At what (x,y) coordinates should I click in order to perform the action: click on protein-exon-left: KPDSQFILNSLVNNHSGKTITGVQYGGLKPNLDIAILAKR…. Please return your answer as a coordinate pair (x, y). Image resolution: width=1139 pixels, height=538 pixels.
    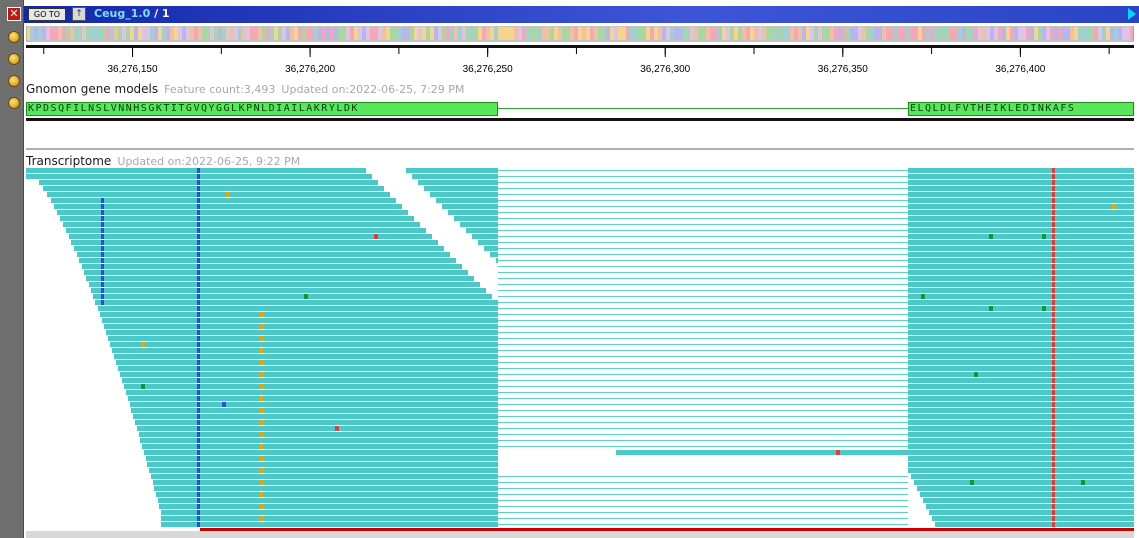
    Looking at the image, I should click on (262, 109).